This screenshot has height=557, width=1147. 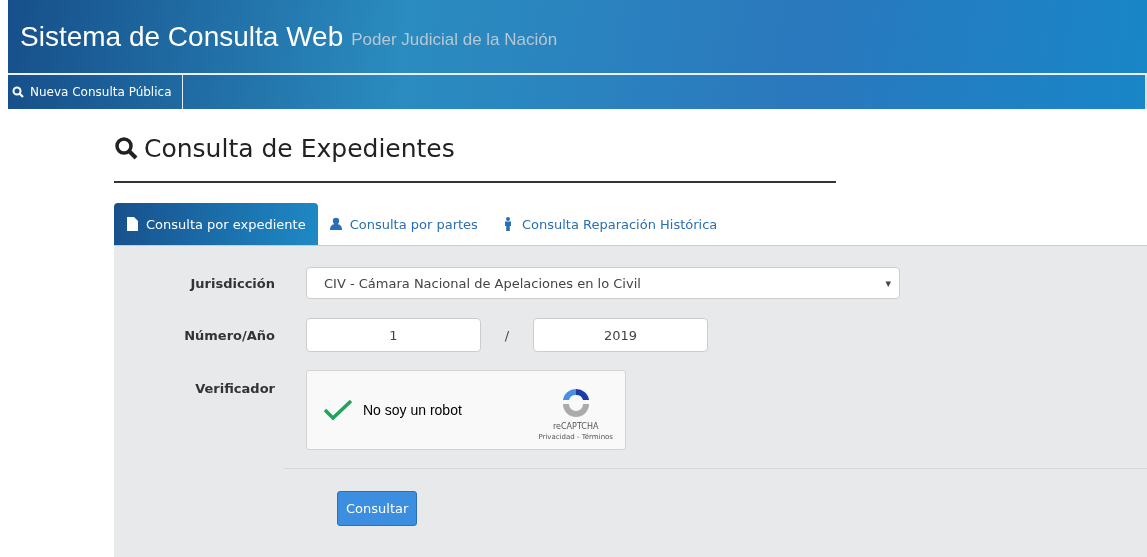 I want to click on captcha-checkbox, so click(x=338, y=410).